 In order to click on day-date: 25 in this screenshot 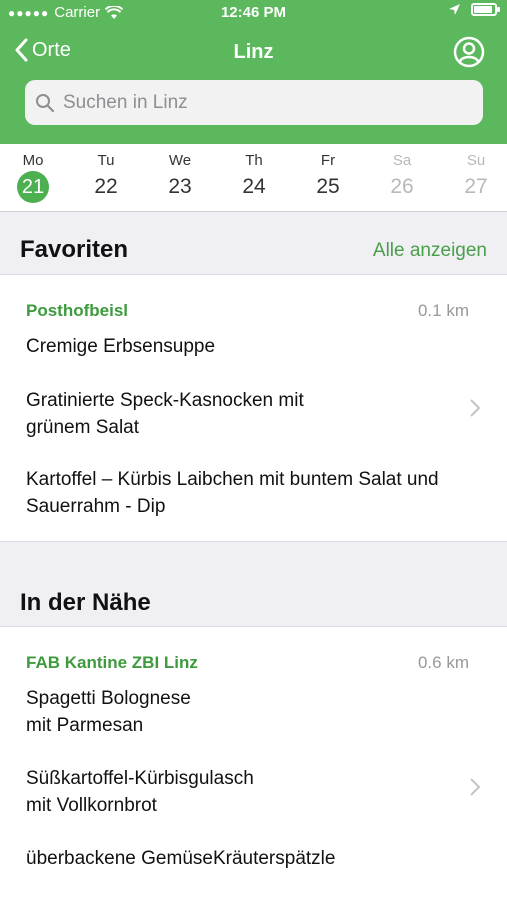, I will do `click(328, 186)`.